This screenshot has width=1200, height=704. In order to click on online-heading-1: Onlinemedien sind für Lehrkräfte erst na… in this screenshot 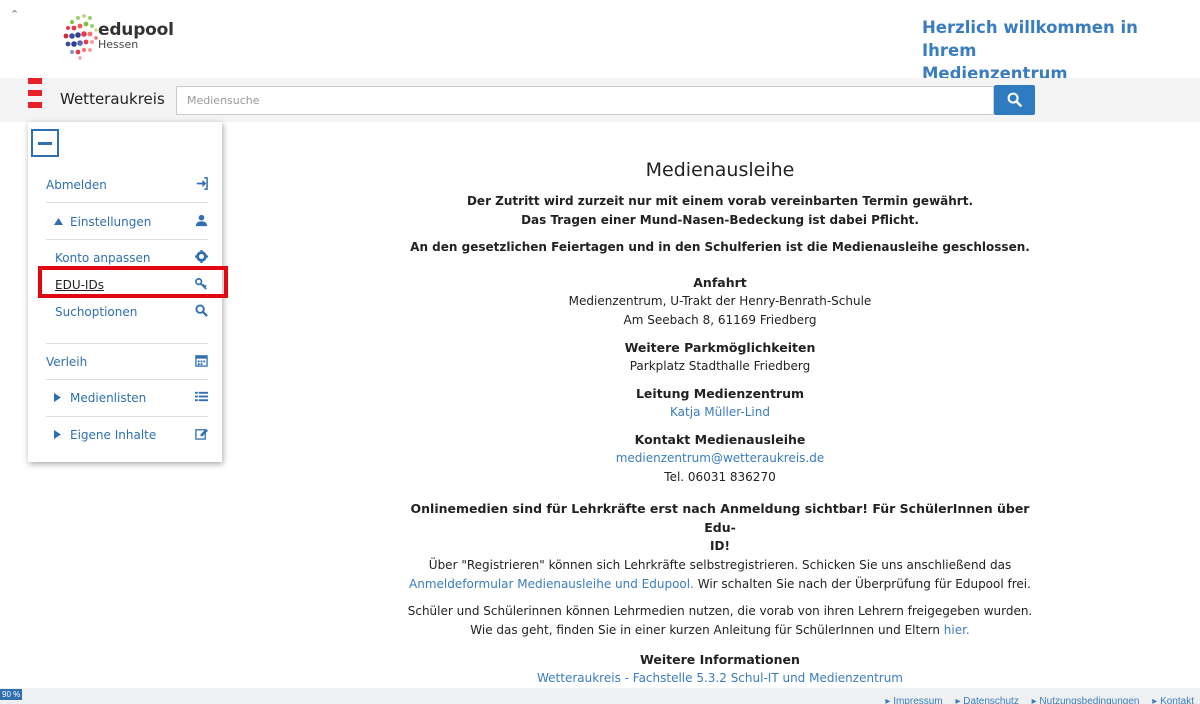, I will do `click(720, 518)`.